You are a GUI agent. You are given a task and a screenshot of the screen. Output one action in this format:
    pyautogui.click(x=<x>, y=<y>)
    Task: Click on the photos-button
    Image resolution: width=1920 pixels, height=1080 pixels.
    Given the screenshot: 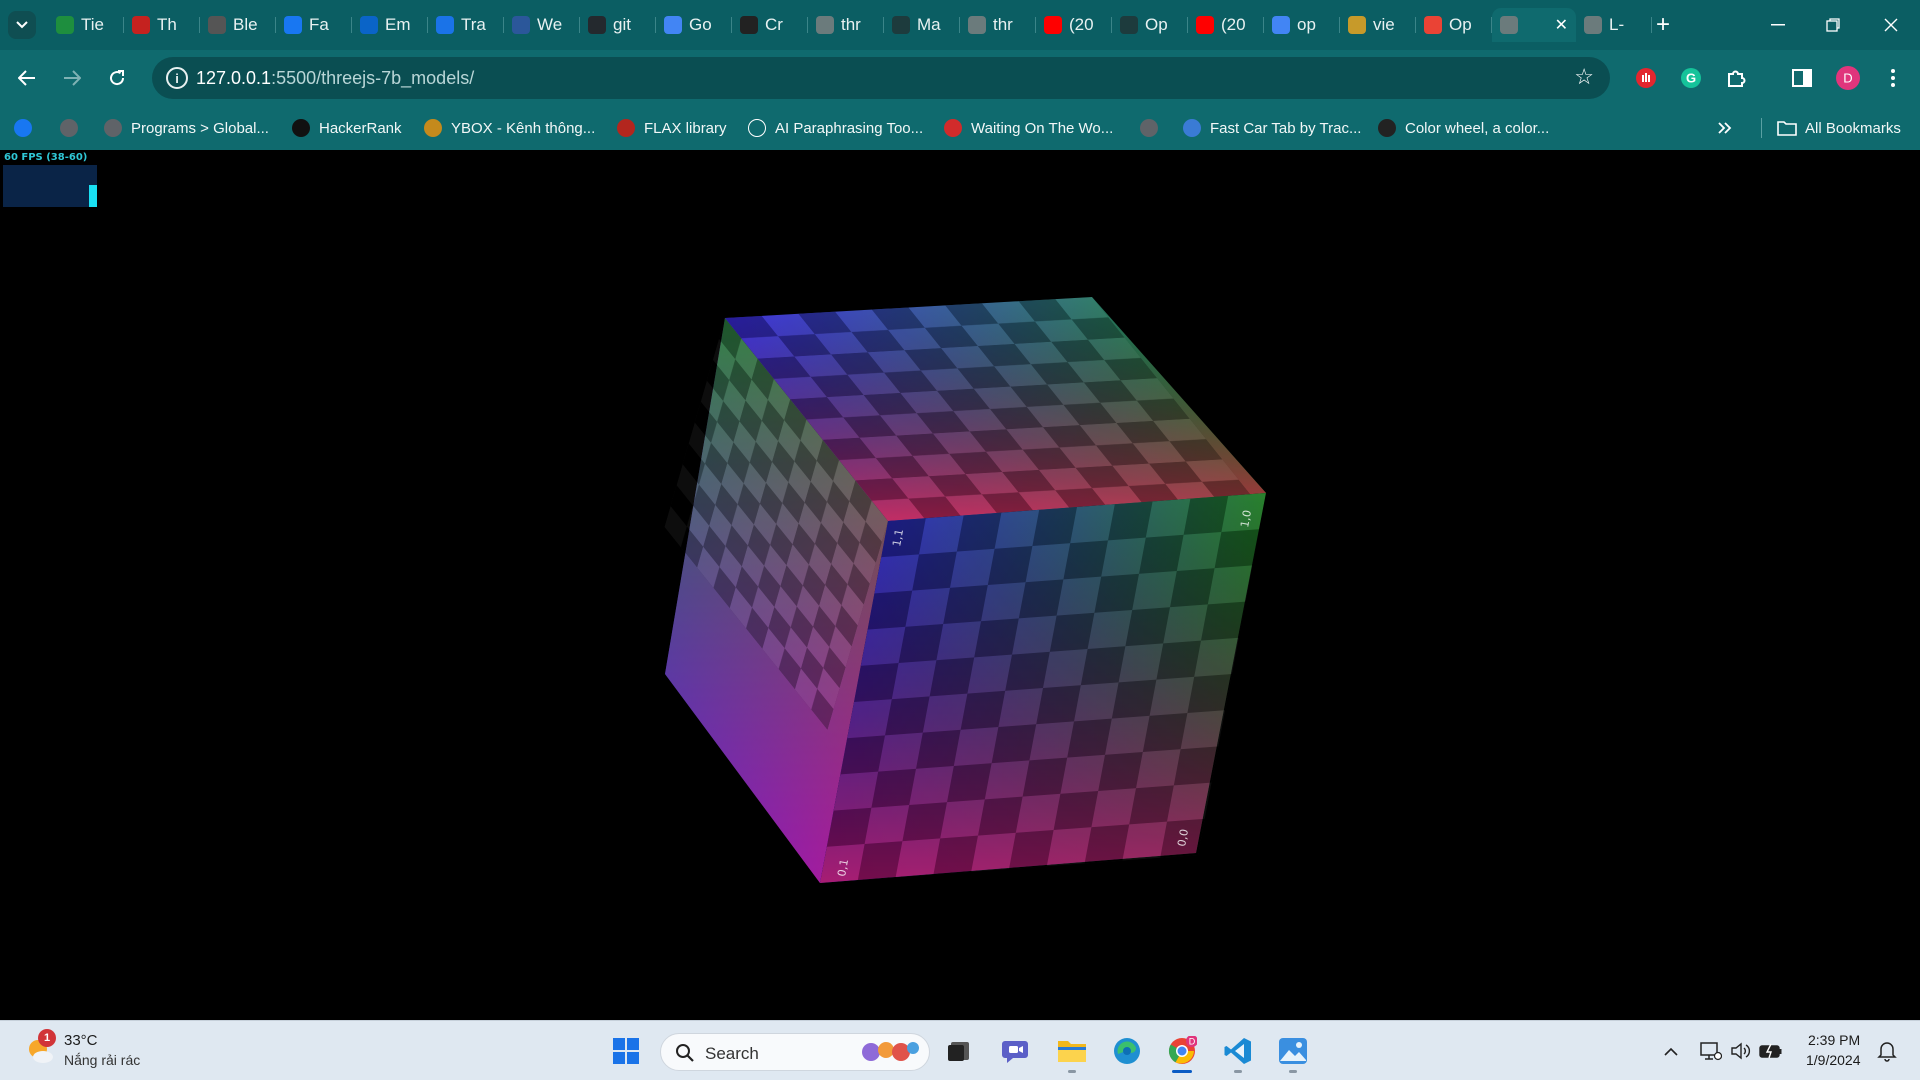 What is the action you would take?
    pyautogui.click(x=1293, y=1053)
    